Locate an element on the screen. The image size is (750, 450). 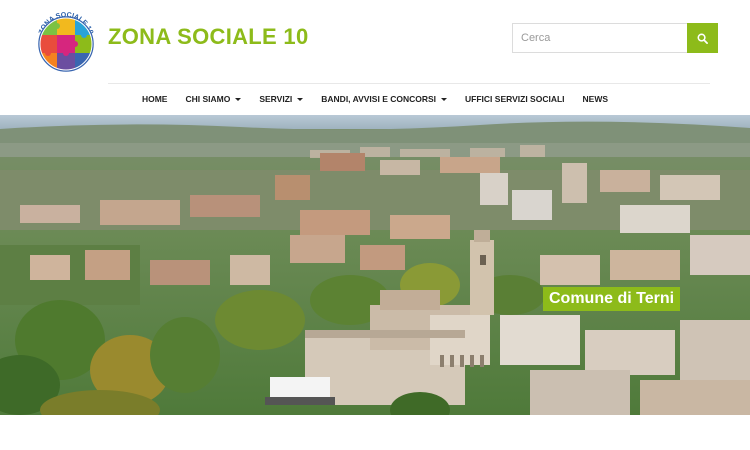
nav-item-chi-siamo: CHI SIAMO is located at coordinates (213, 99).